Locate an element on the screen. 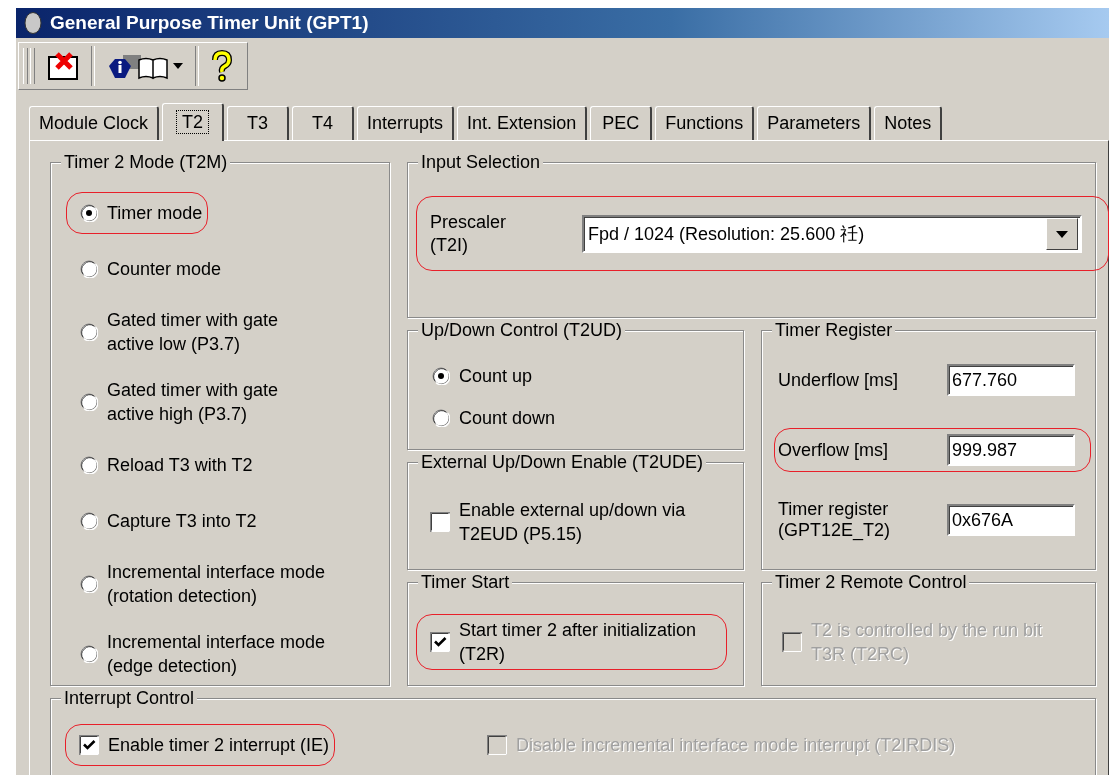 This screenshot has width=1109, height=775. radio-option: Counter mode is located at coordinates (151, 269).